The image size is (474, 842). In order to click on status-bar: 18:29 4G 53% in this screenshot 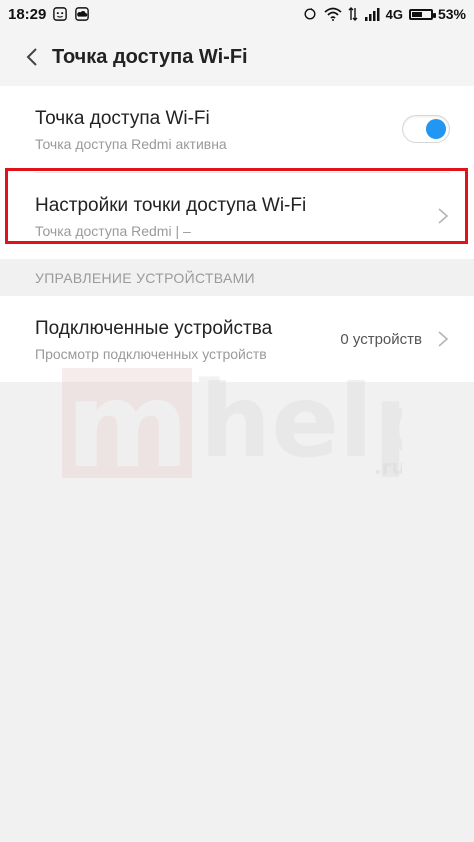, I will do `click(237, 14)`.